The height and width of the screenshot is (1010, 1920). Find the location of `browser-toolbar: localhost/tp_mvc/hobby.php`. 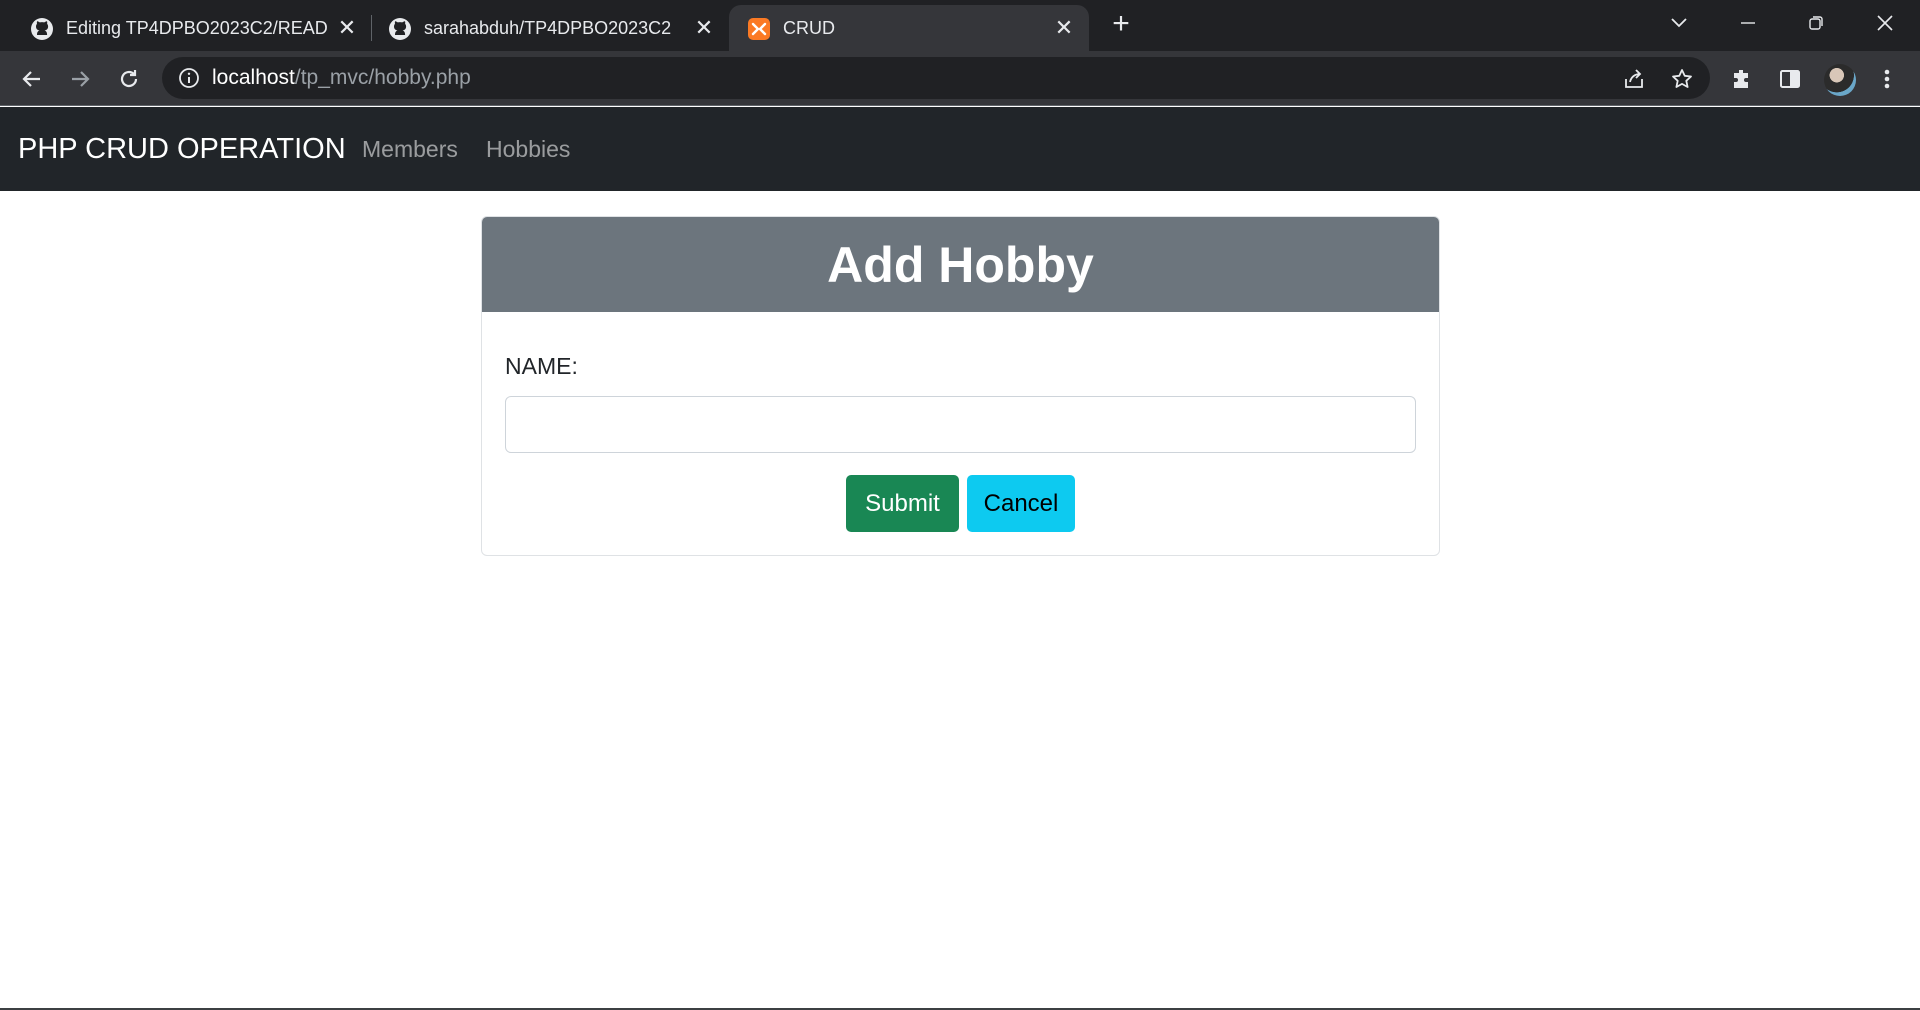

browser-toolbar: localhost/tp_mvc/hobby.php is located at coordinates (960, 78).